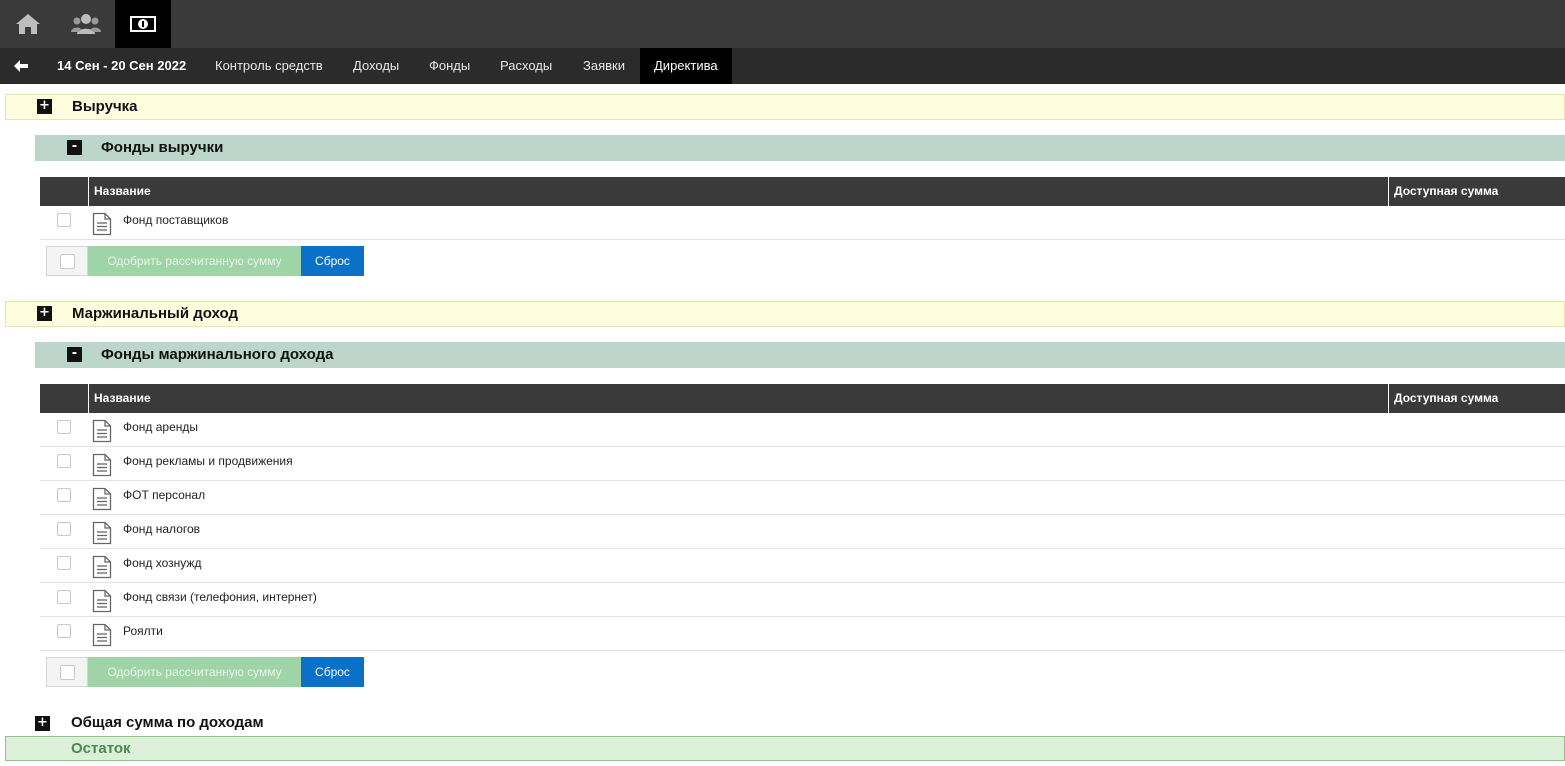  I want to click on subsection-margin-funds: - Фонды маржинального дохода, so click(800, 355).